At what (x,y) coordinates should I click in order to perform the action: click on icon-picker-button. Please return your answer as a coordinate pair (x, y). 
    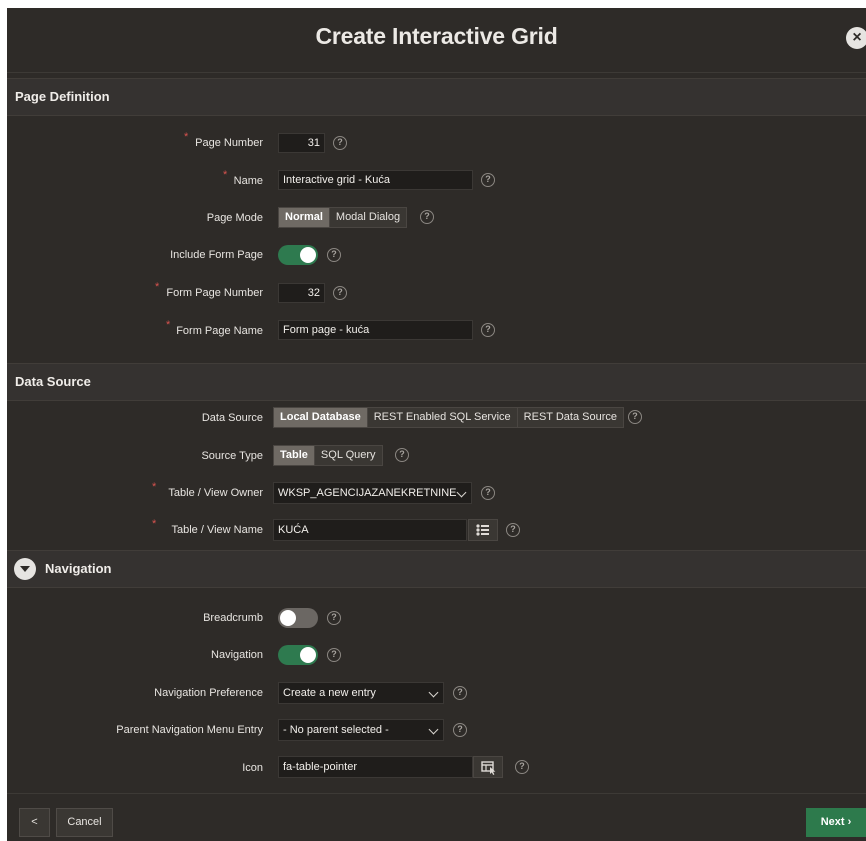
    Looking at the image, I should click on (488, 767).